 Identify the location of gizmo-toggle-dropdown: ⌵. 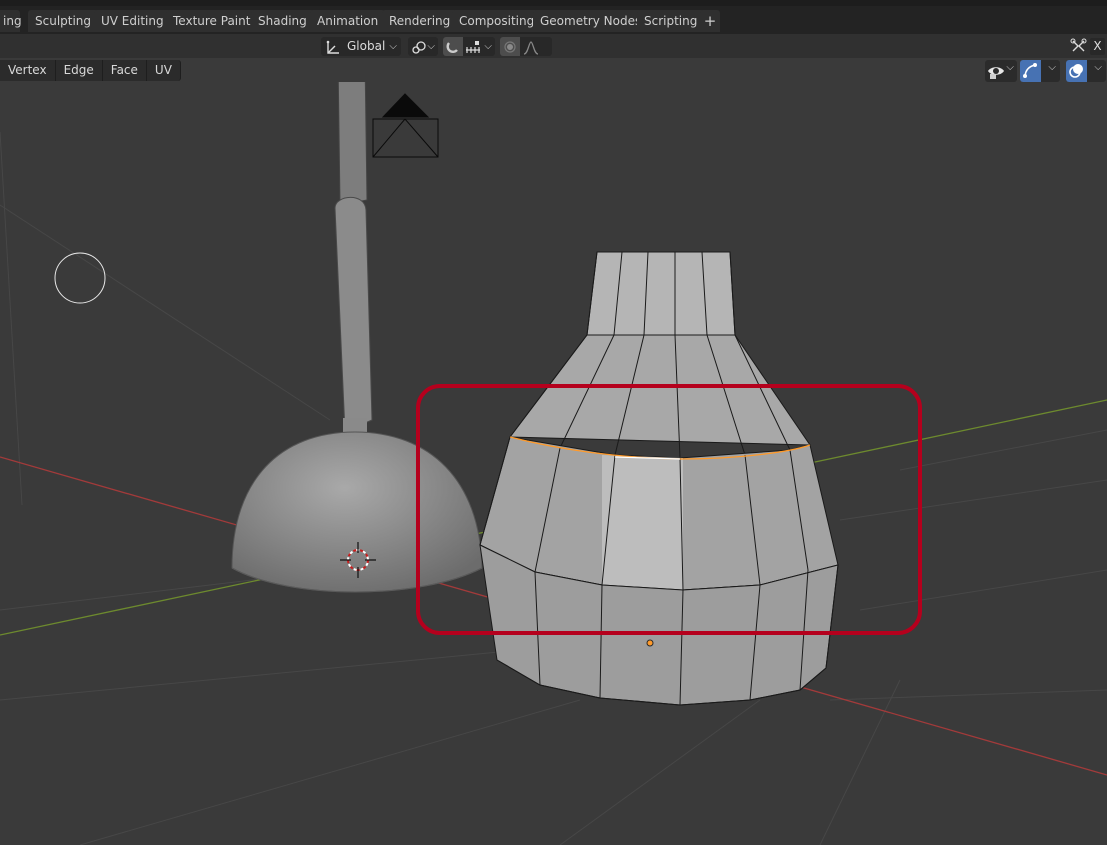
(1040, 71).